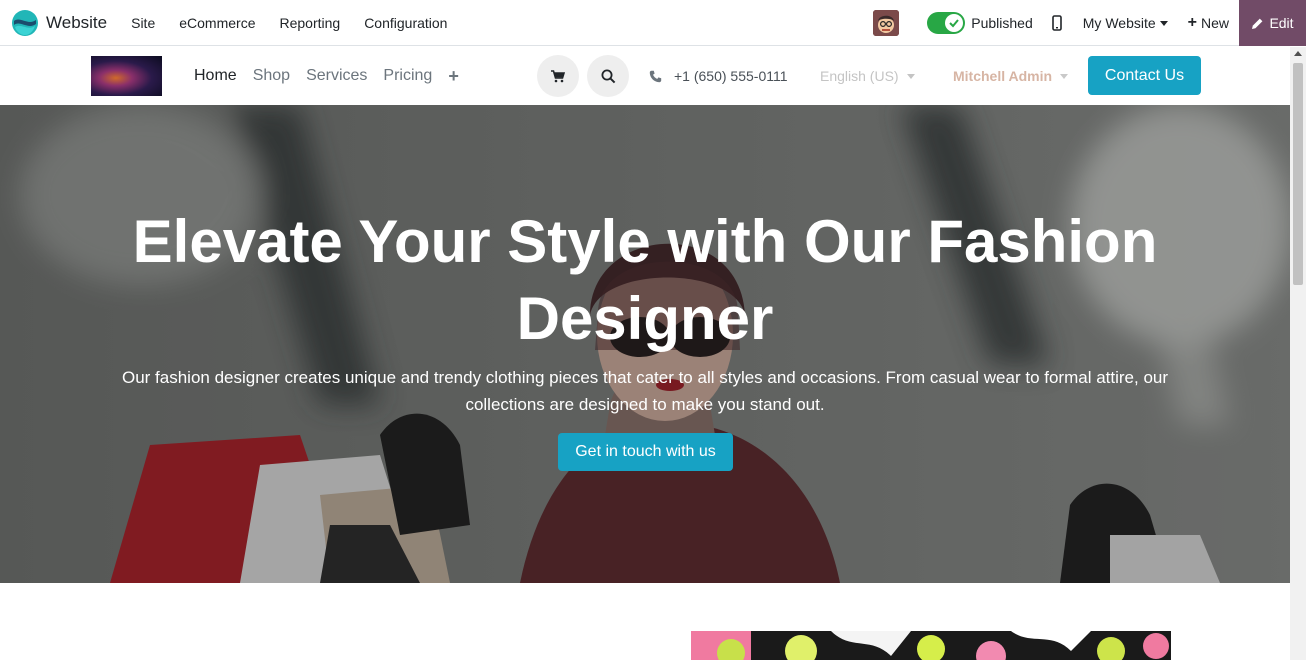 The width and height of the screenshot is (1306, 660). Describe the element at coordinates (25, 22) in the screenshot. I see `website-app-icon` at that location.